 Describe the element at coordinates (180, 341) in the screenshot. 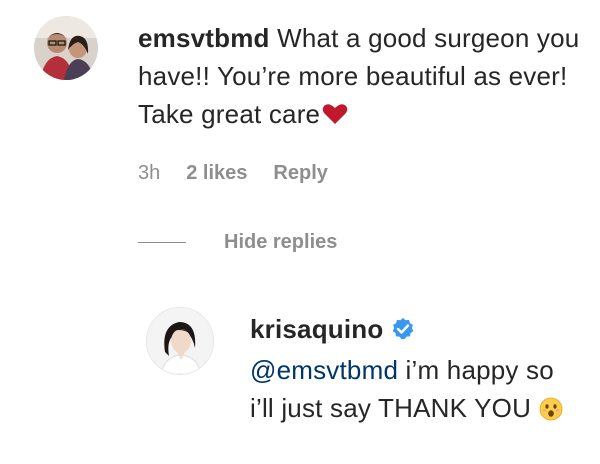

I see `reply-avatar` at that location.